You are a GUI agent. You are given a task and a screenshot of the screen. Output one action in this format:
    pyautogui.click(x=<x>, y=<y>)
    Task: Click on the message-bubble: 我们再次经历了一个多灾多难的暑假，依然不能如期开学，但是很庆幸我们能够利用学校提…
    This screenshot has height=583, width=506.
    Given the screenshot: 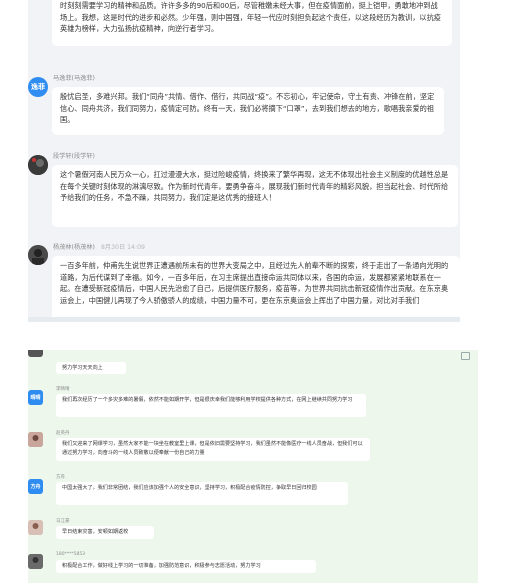 What is the action you would take?
    pyautogui.click(x=211, y=405)
    